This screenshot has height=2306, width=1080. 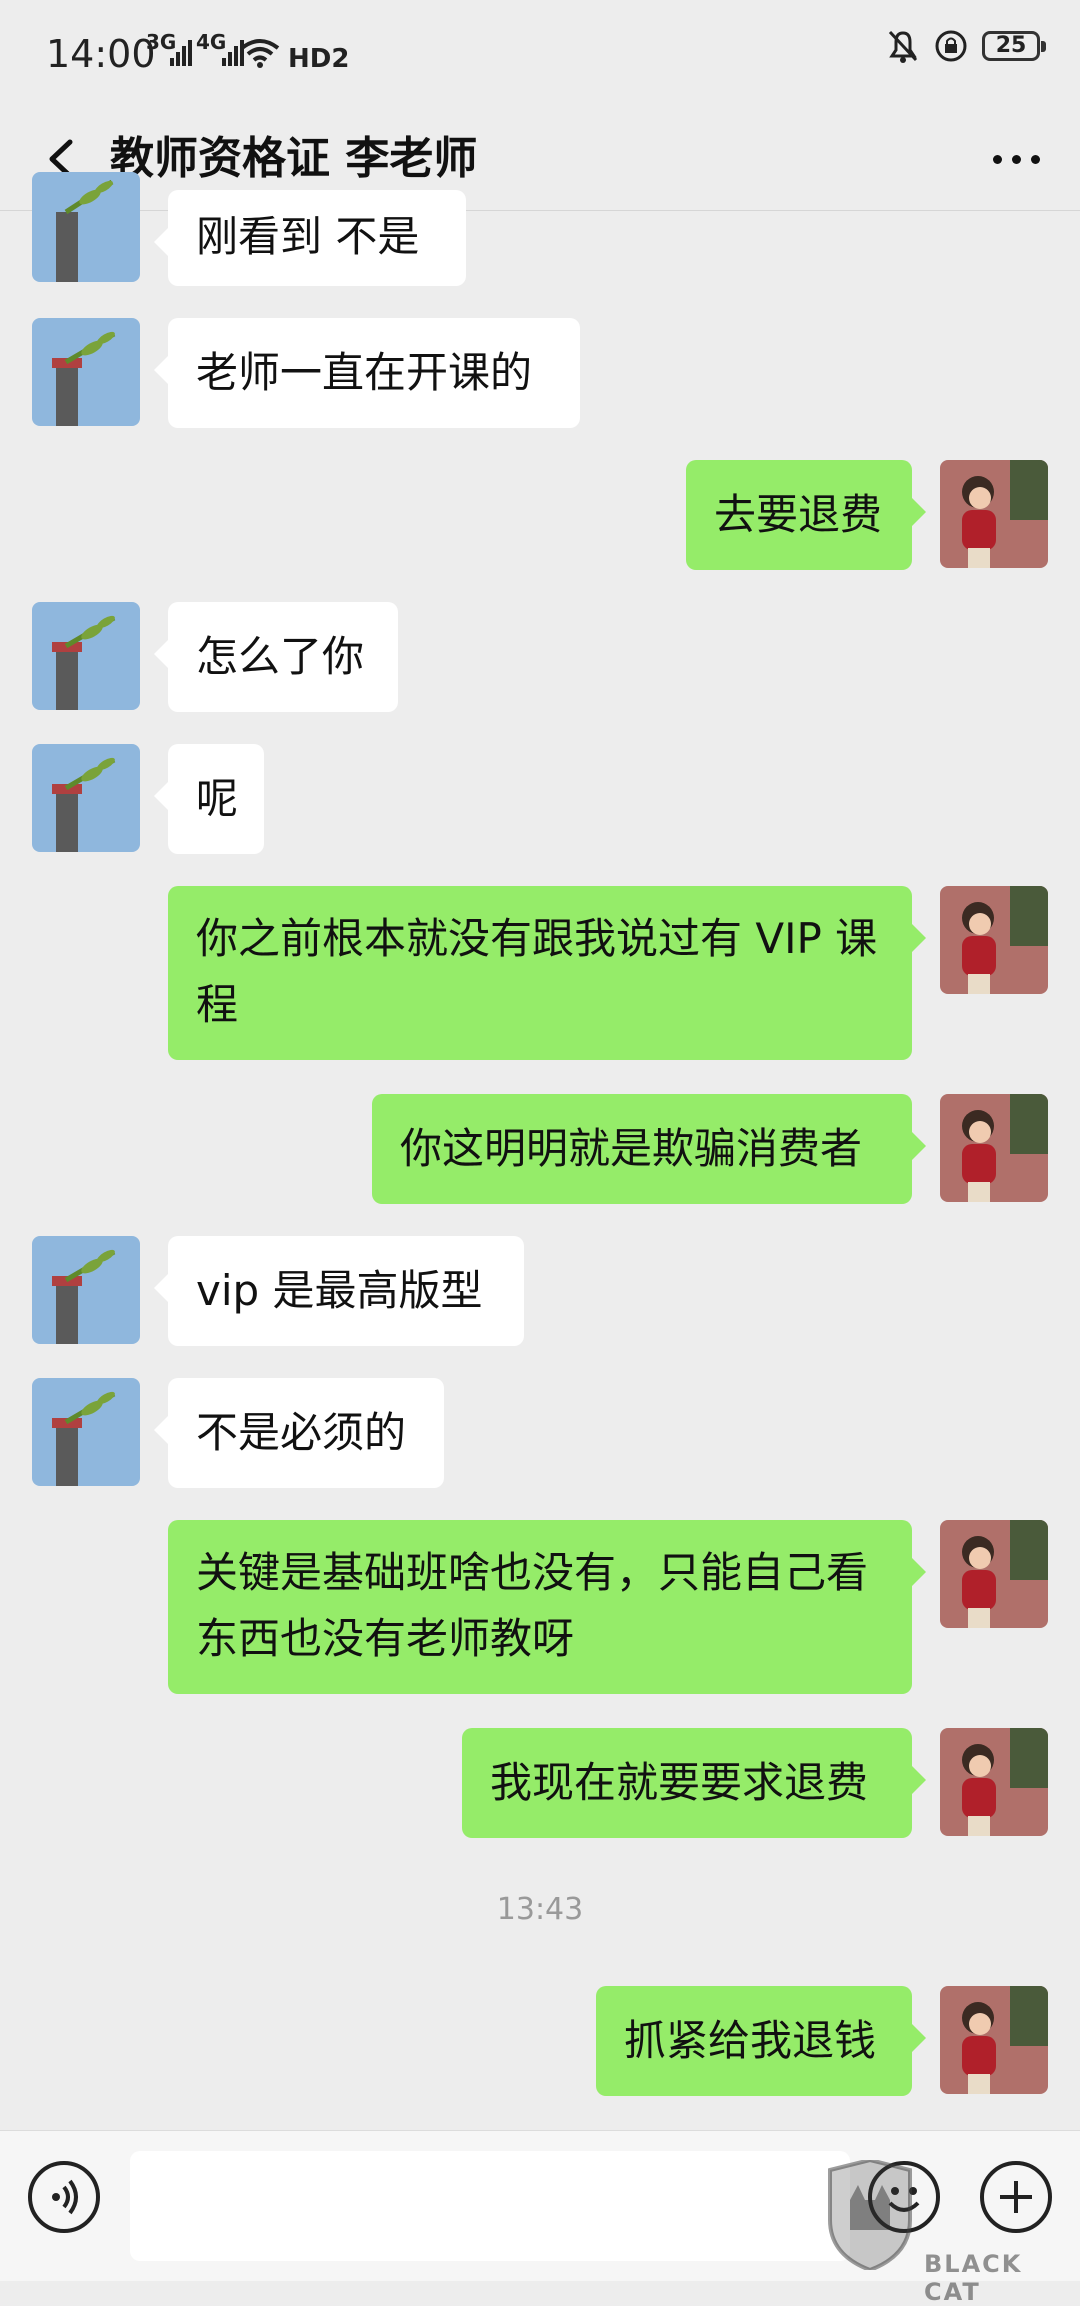 I want to click on message-bubble-outgoing: 去要退费, so click(x=806, y=515).